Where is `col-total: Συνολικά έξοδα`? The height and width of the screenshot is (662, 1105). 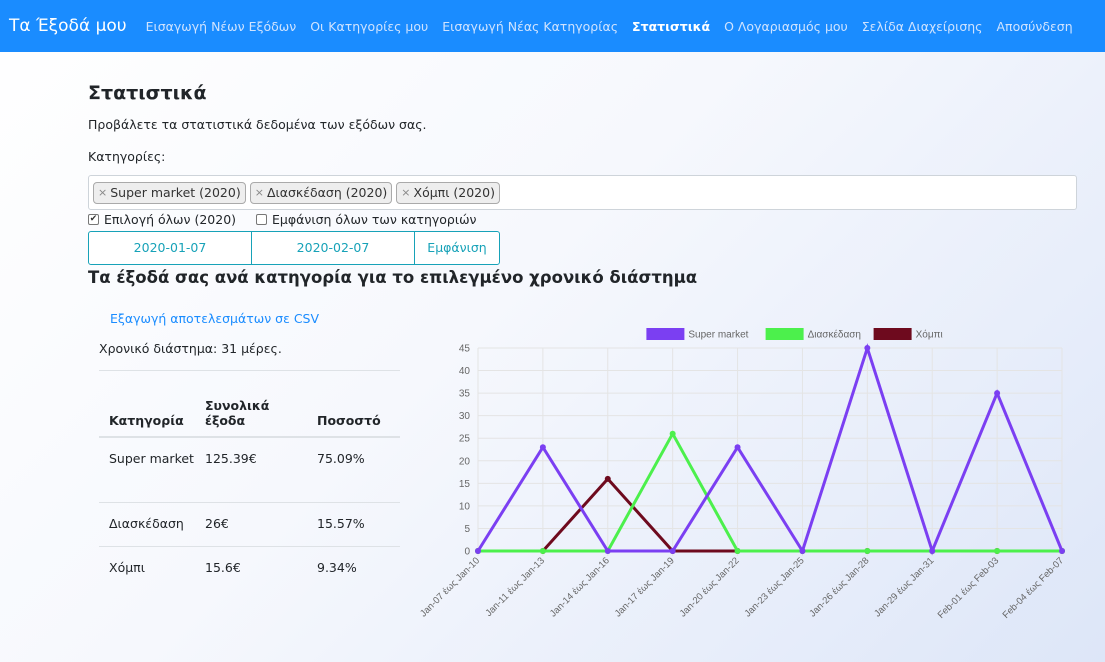 col-total: Συνολικά έξοδα is located at coordinates (251, 404).